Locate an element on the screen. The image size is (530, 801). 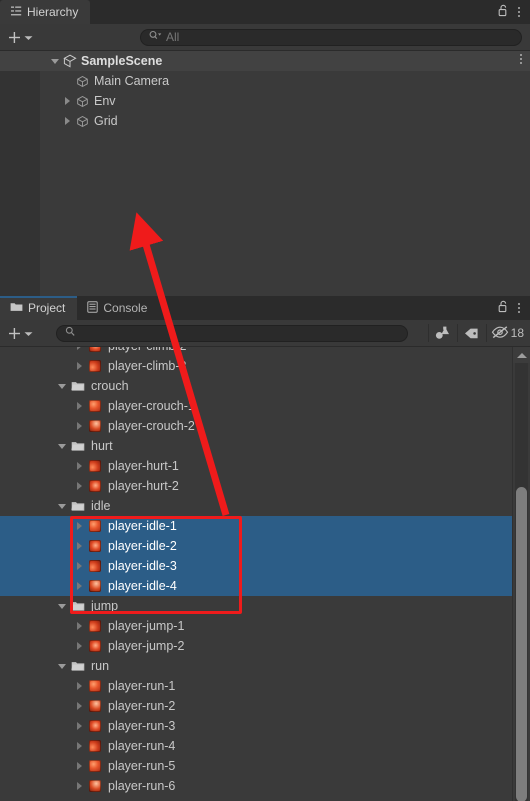
project-asset-row: player-run-6 is located at coordinates (265, 786).